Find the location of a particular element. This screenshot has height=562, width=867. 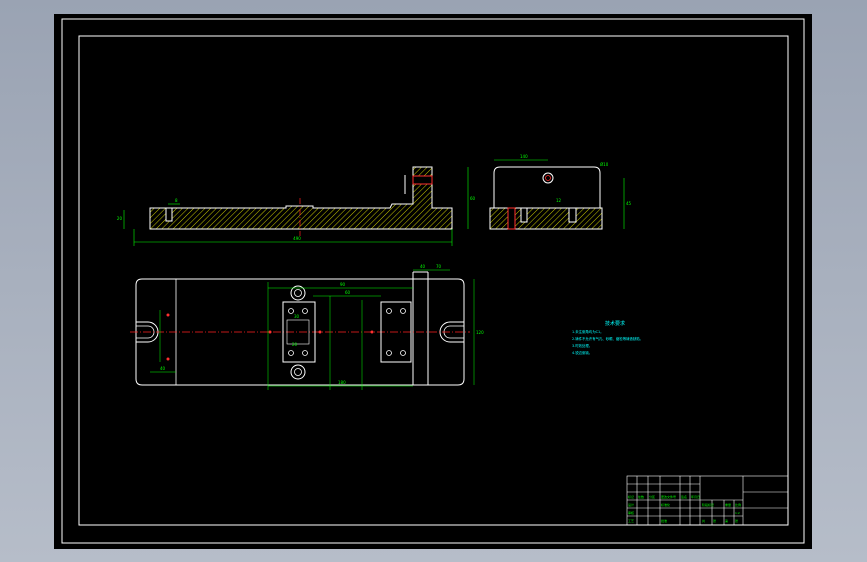

dim-plan-small-1: 30 is located at coordinates (297, 316).